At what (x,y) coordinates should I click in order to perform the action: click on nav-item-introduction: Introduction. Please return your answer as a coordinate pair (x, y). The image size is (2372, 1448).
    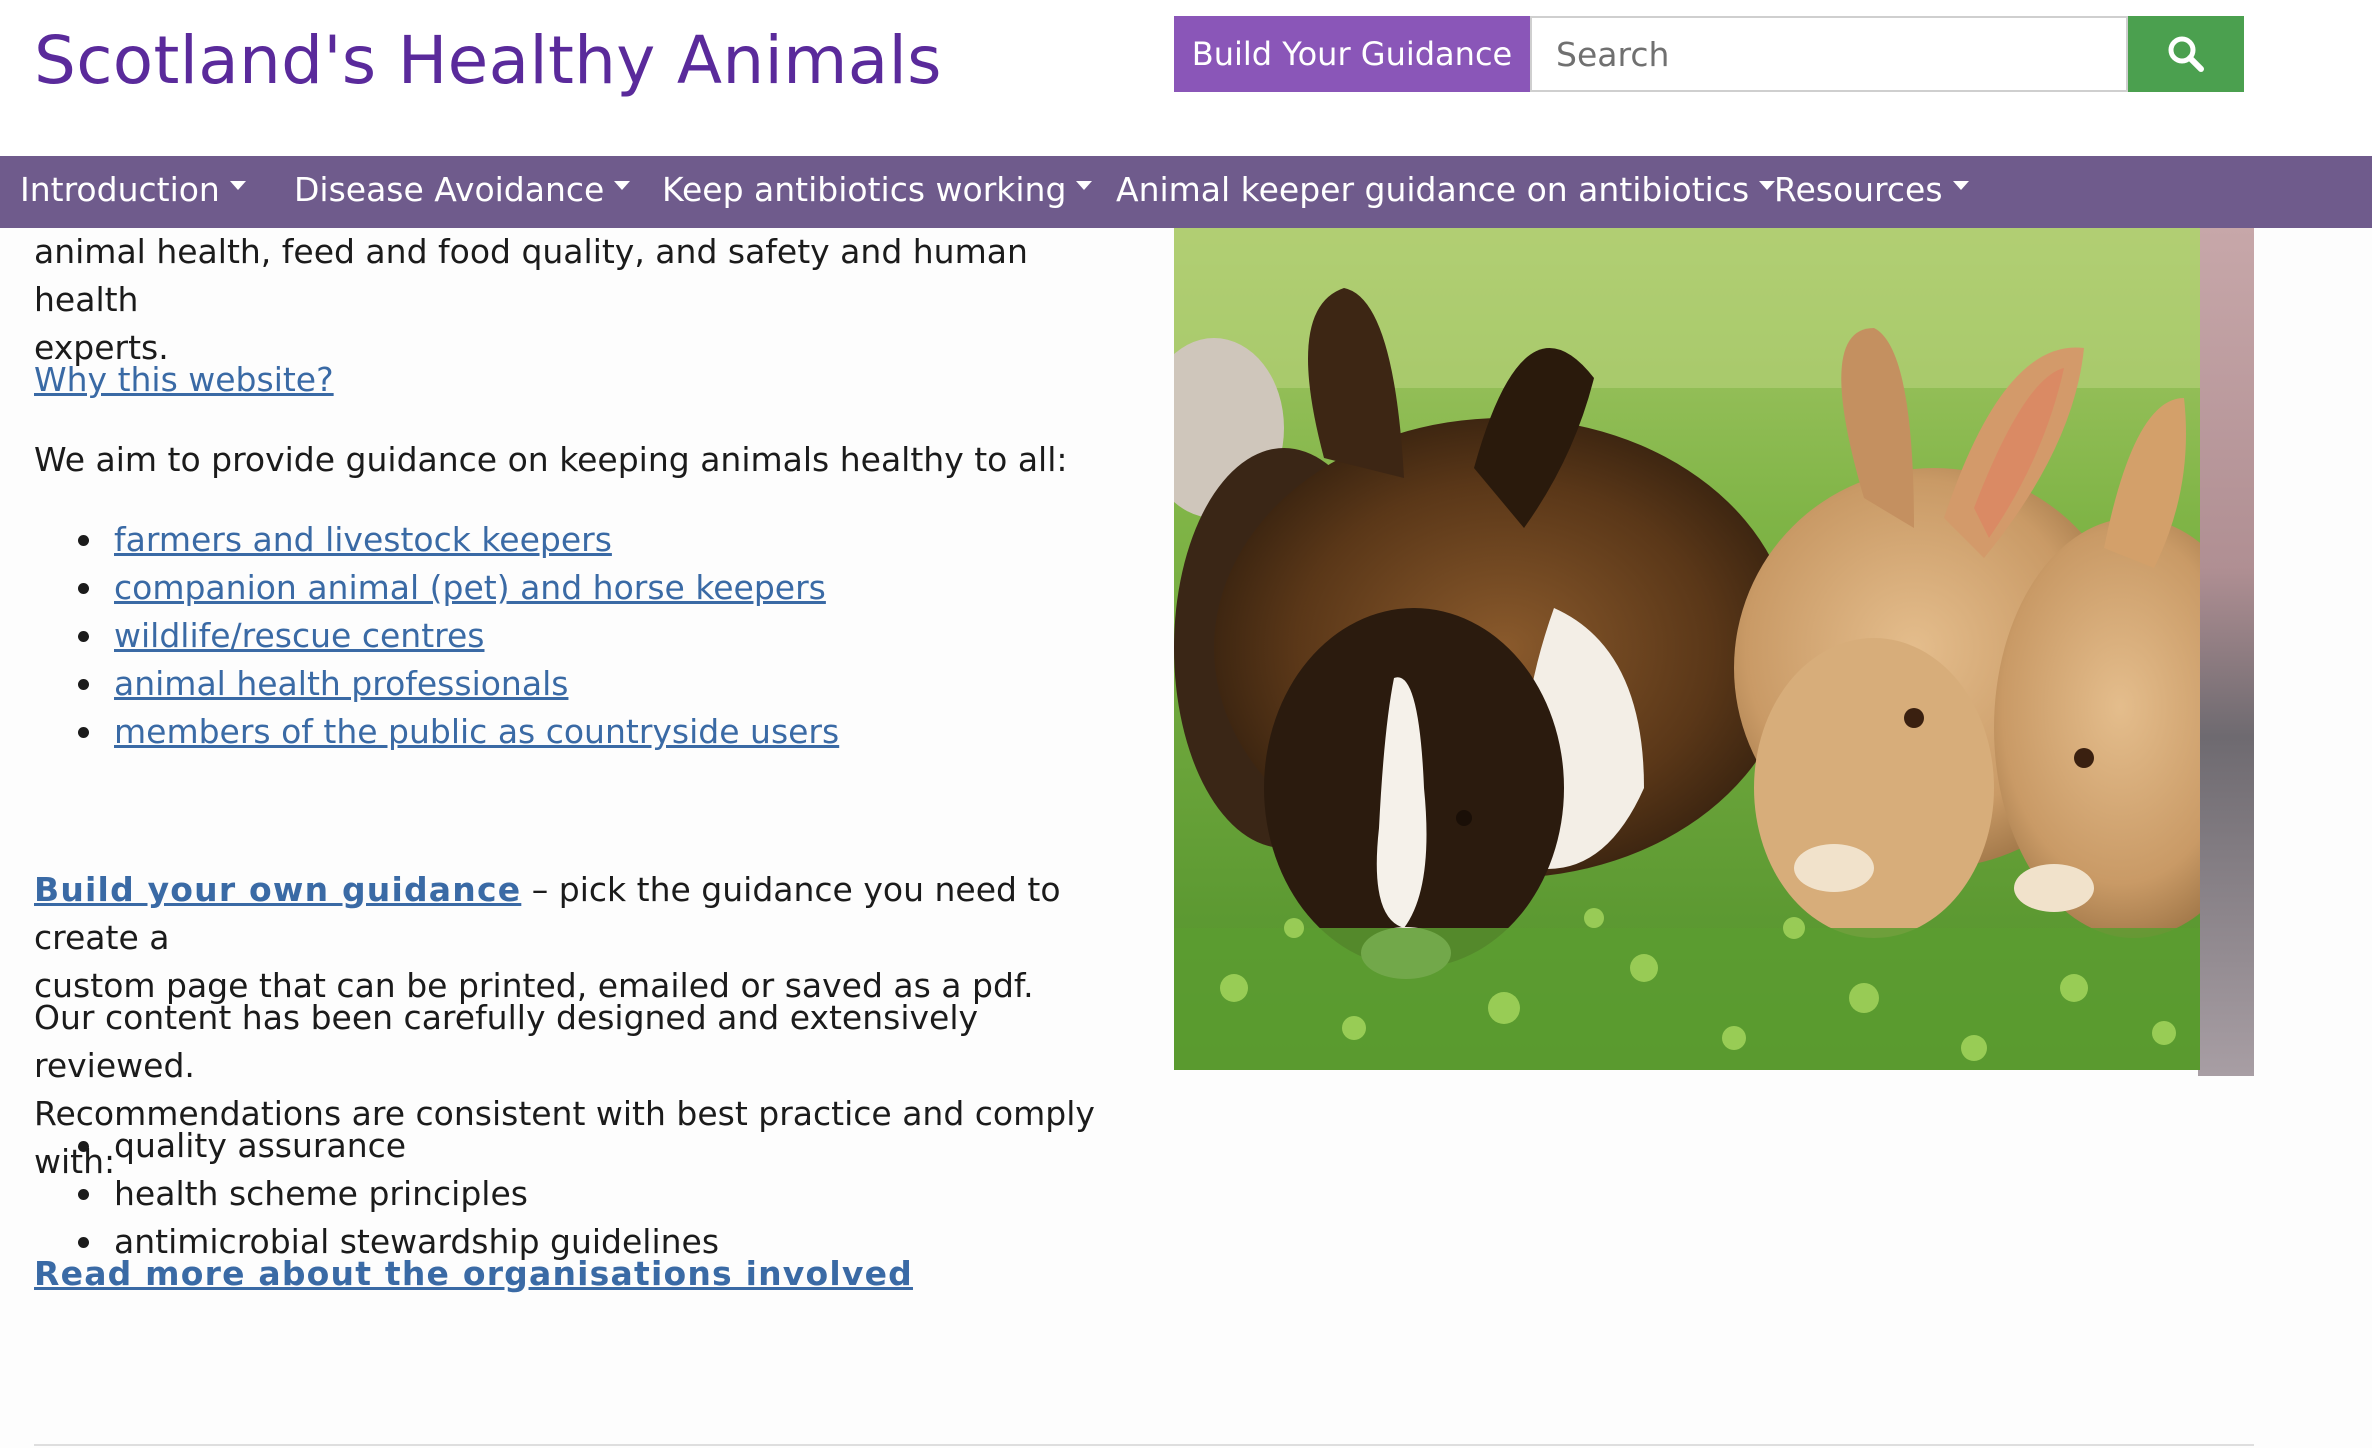
    Looking at the image, I should click on (133, 189).